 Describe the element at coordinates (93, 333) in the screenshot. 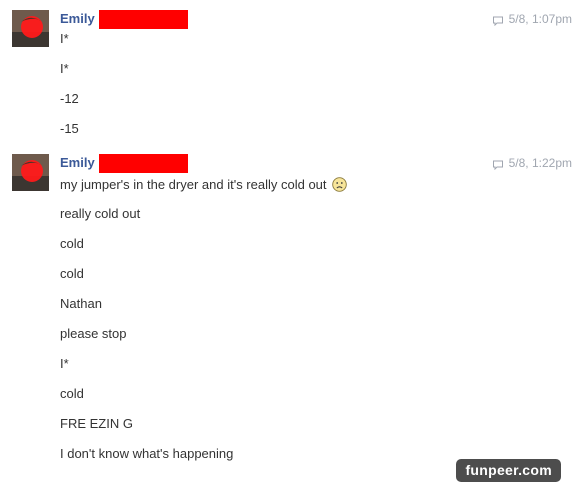

I see `message-line: please stop` at that location.